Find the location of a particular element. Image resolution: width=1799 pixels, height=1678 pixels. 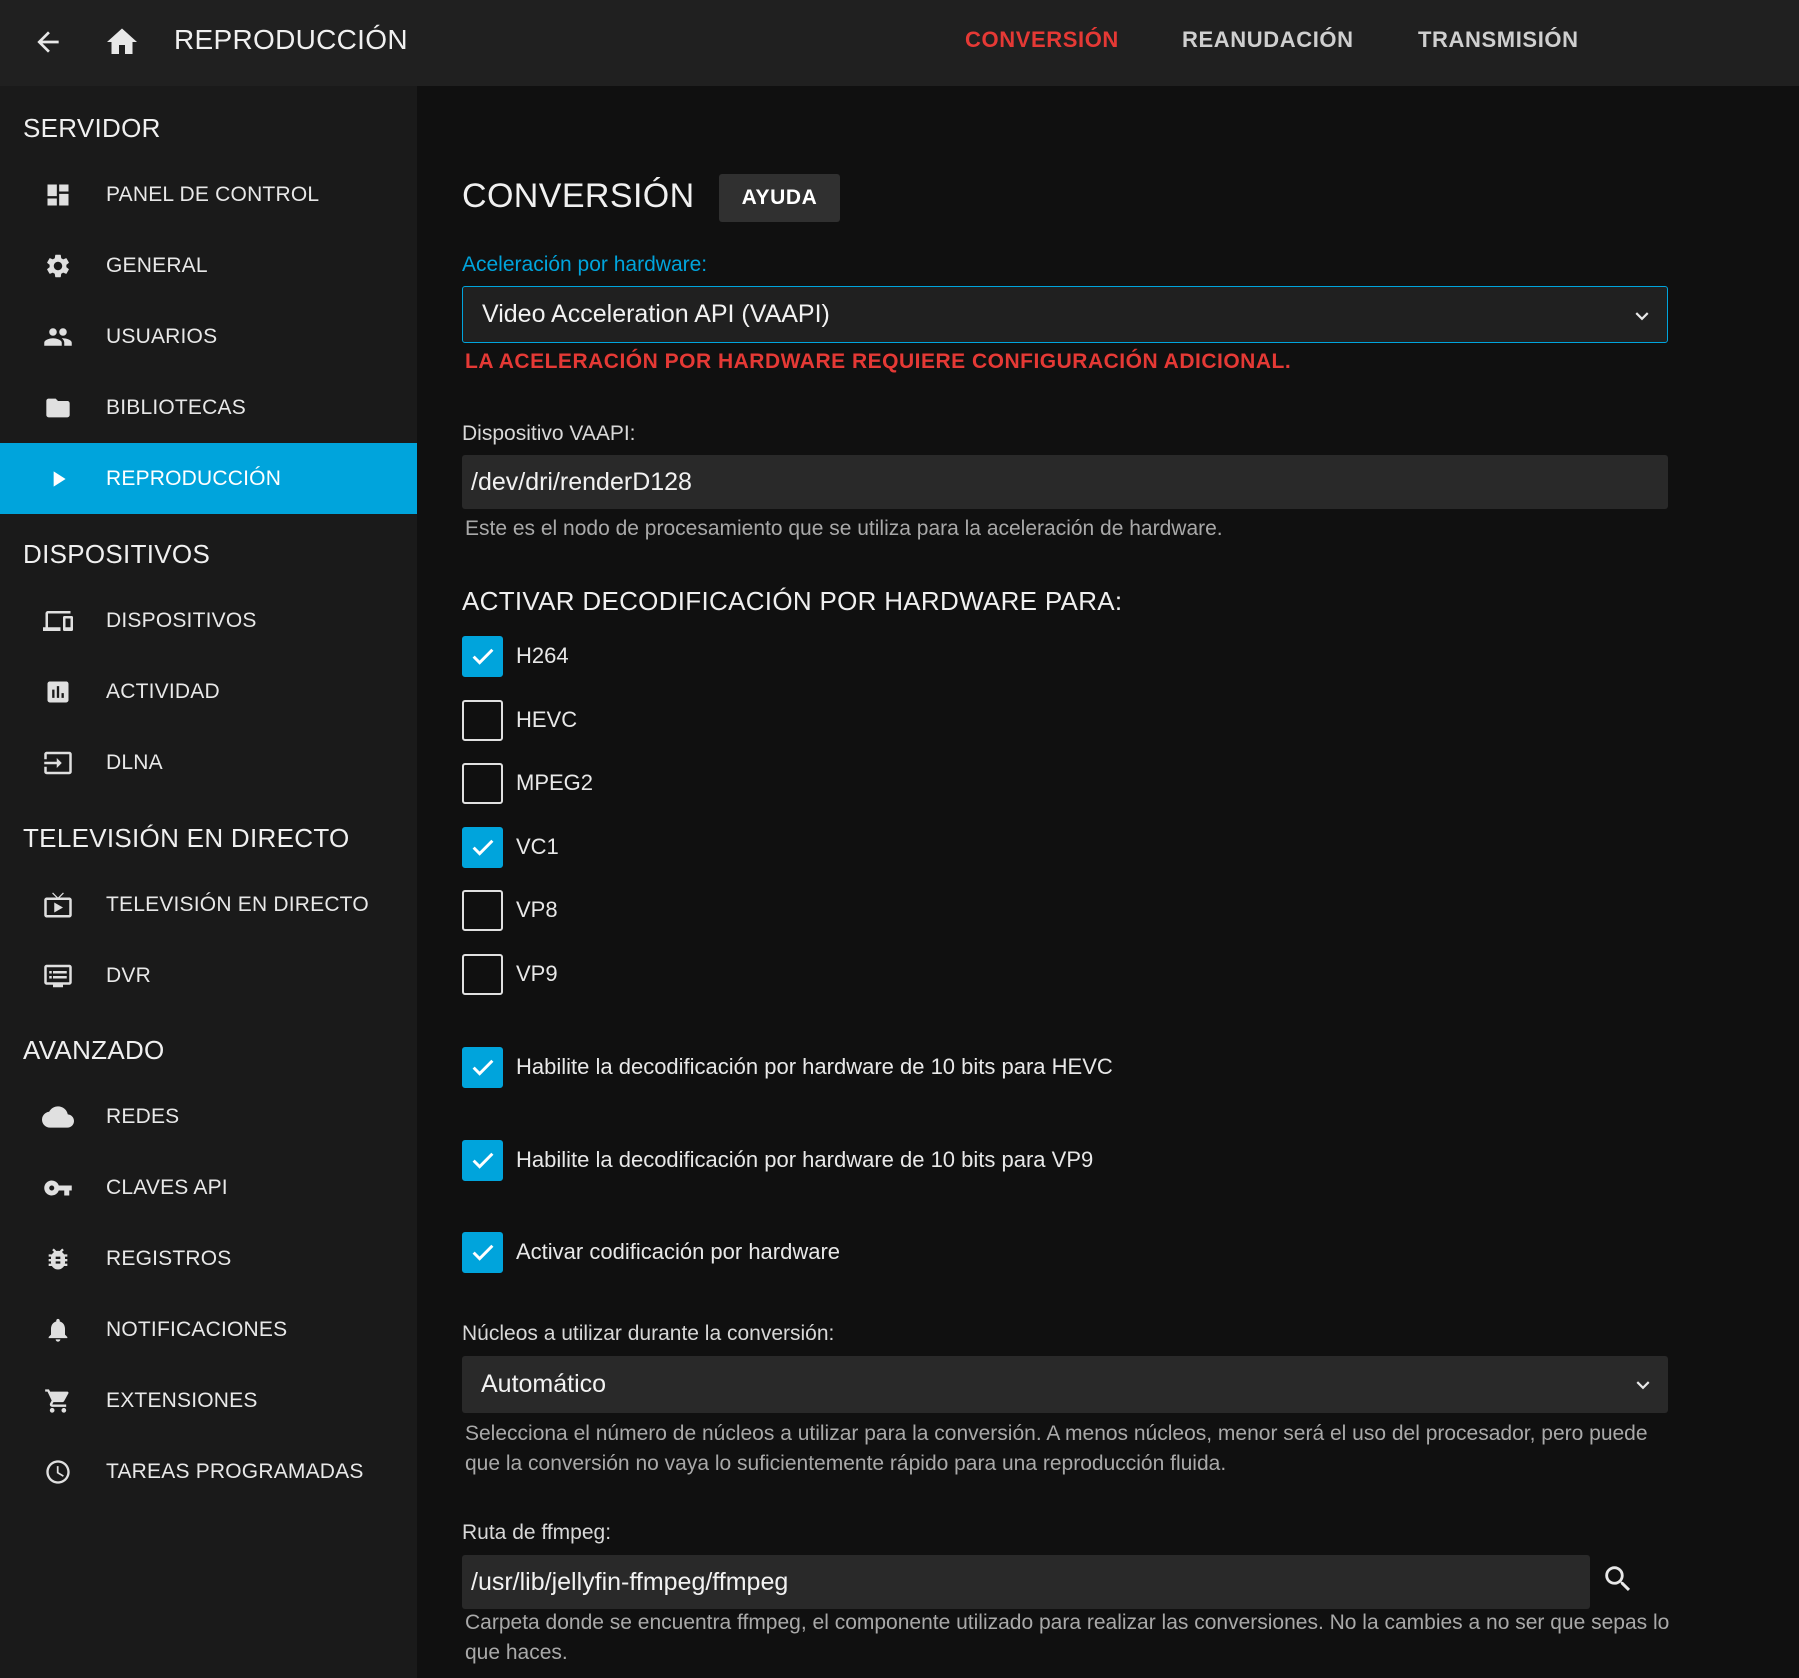

sidebar-section-devices: DISPOSITIVOS is located at coordinates (117, 554).